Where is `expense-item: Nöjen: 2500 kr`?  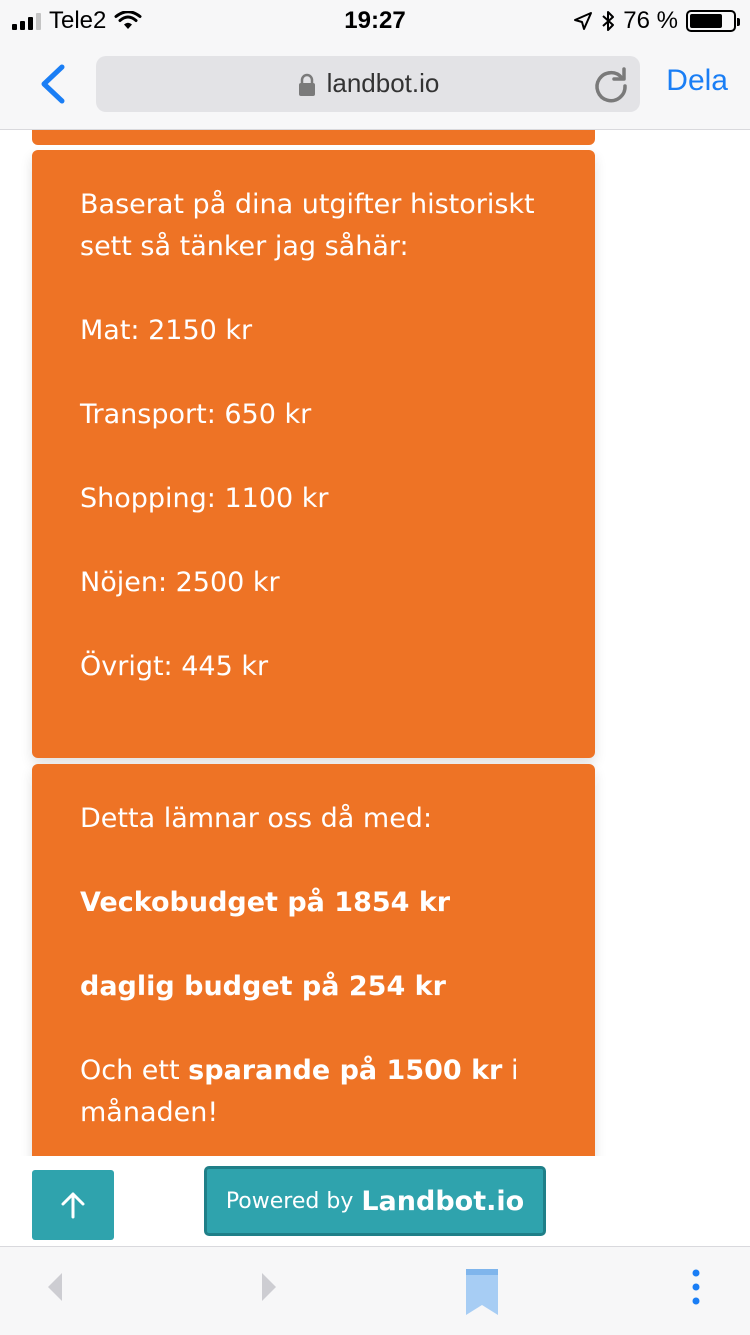 expense-item: Nöjen: 2500 kr is located at coordinates (180, 582).